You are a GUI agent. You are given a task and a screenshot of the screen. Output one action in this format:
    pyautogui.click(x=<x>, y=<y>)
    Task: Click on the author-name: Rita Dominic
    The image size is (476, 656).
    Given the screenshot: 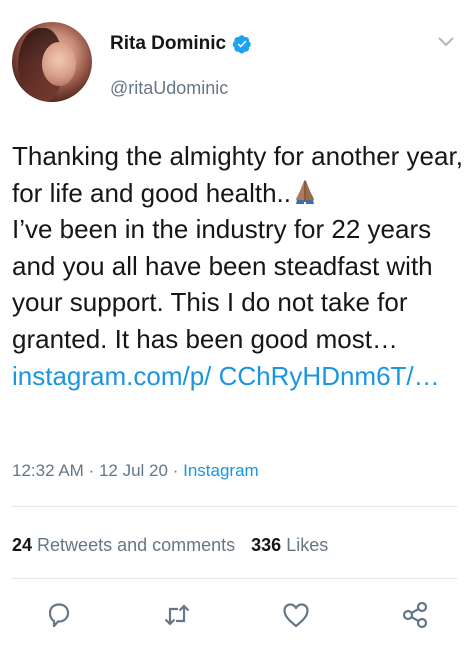 What is the action you would take?
    pyautogui.click(x=168, y=44)
    